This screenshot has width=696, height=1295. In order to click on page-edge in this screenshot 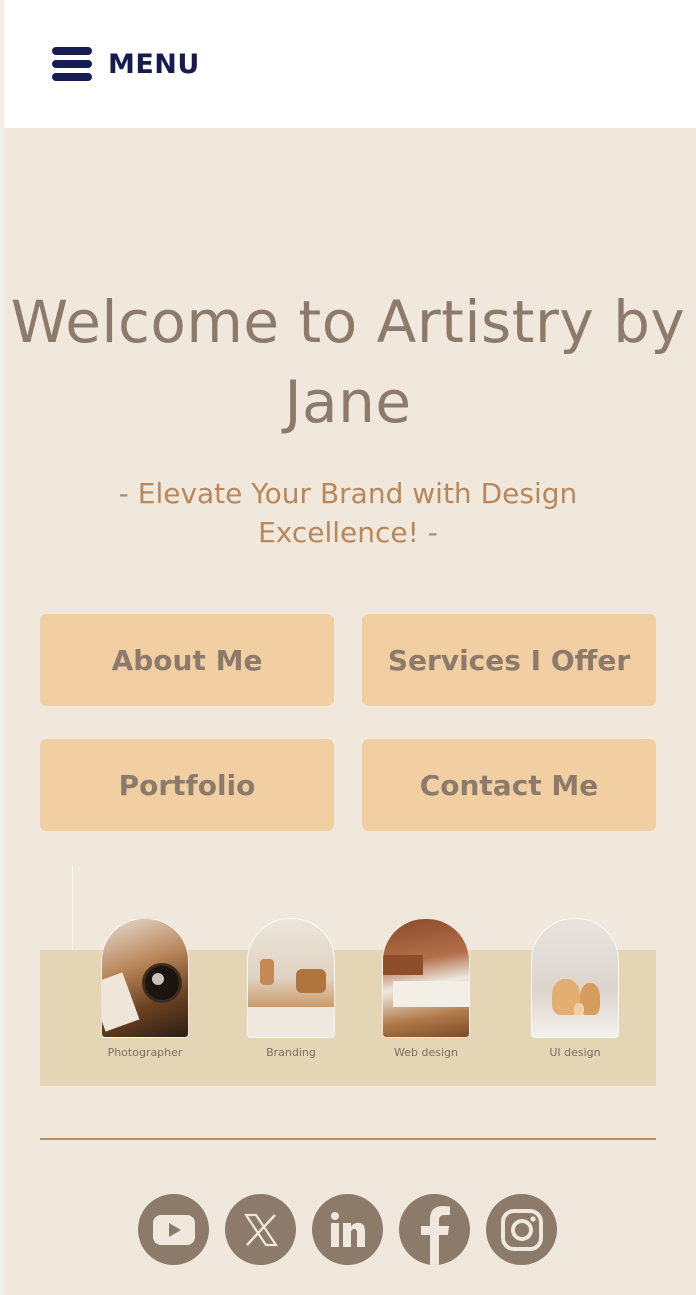, I will do `click(2, 647)`.